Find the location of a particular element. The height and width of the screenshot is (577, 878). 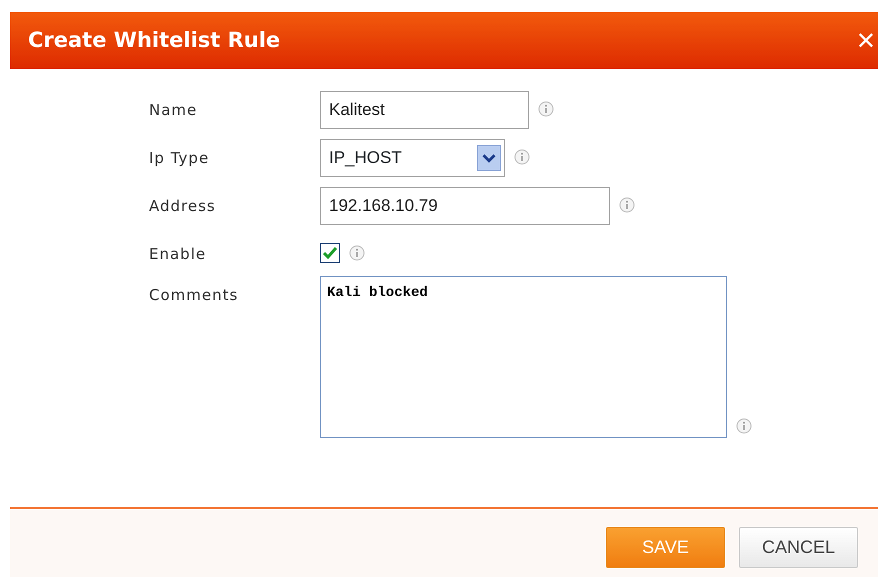

comments-field: Kali blocked is located at coordinates (523, 357).